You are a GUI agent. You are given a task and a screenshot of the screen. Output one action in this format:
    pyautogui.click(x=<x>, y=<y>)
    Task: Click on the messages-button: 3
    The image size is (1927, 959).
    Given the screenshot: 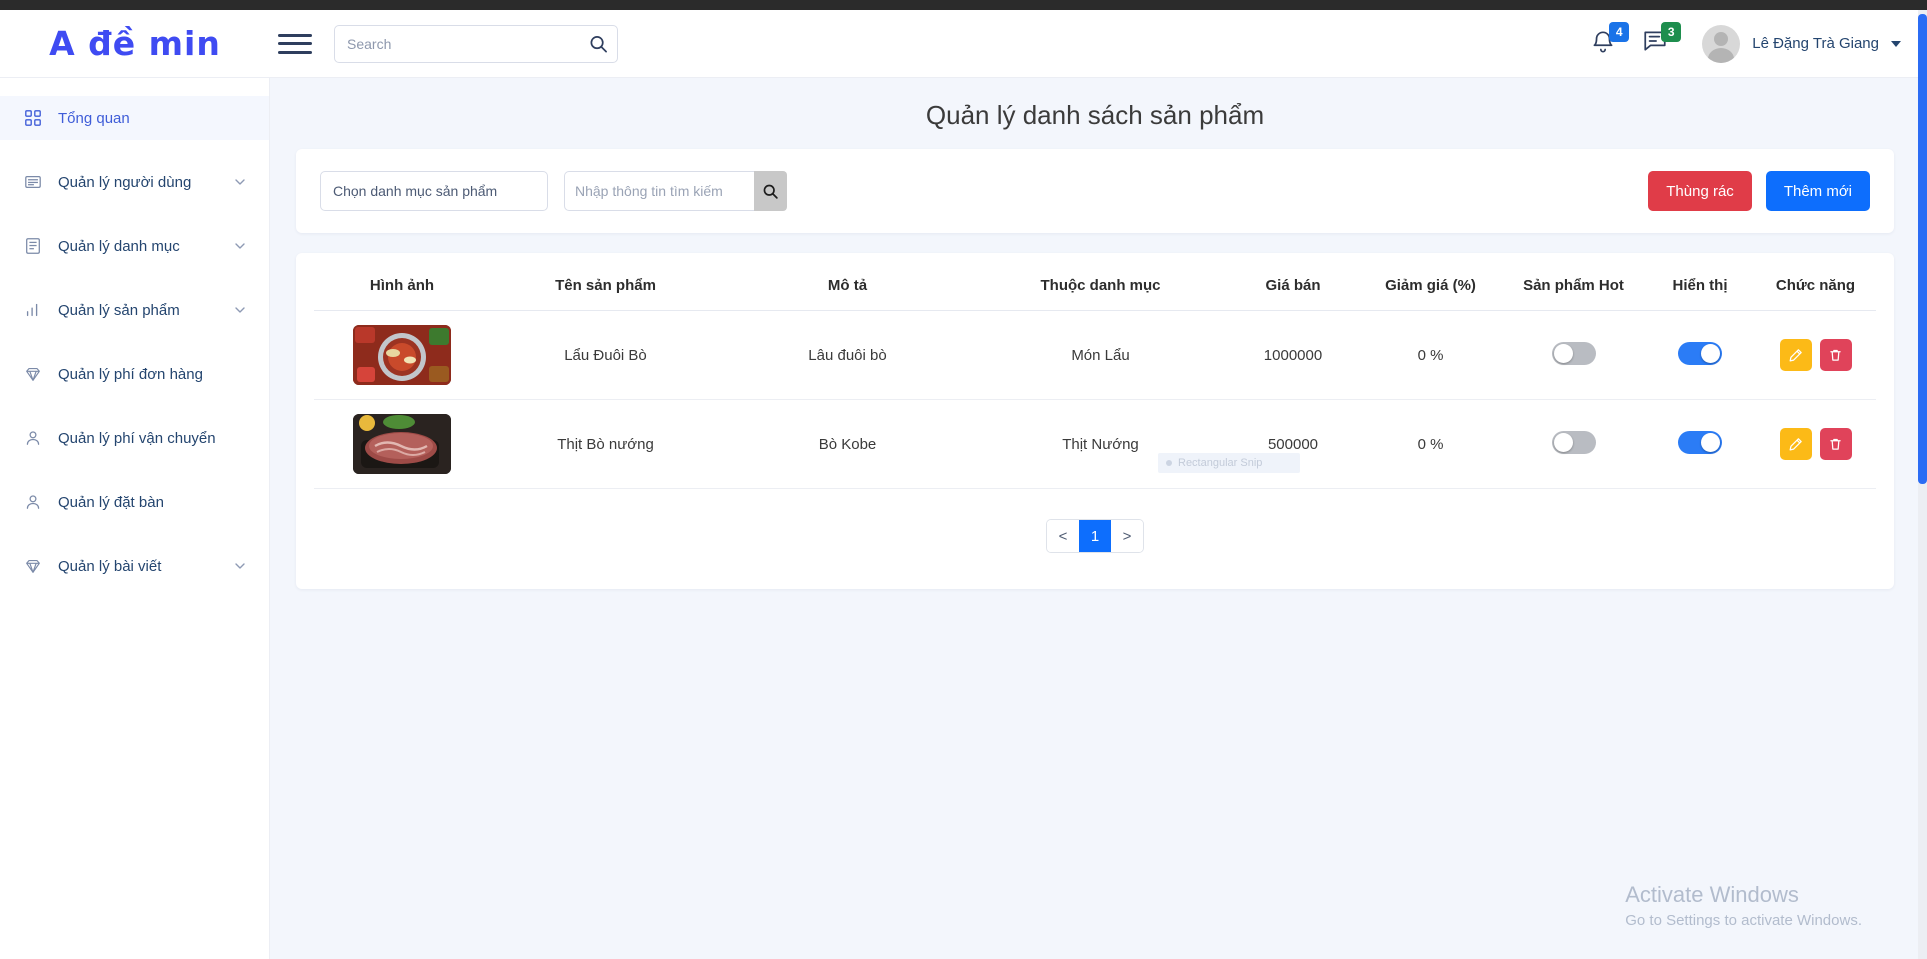 What is the action you would take?
    pyautogui.click(x=1662, y=40)
    